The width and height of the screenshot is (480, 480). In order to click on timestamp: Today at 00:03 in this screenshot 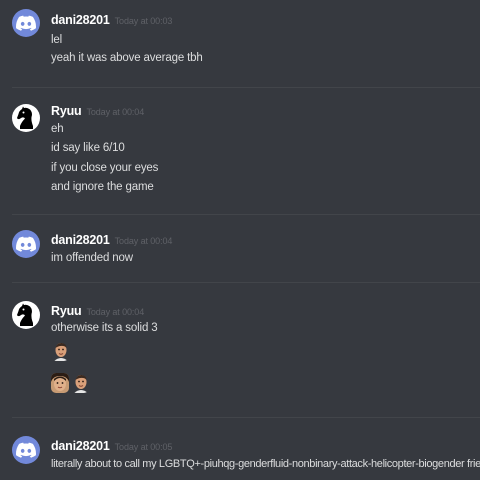, I will do `click(143, 21)`.